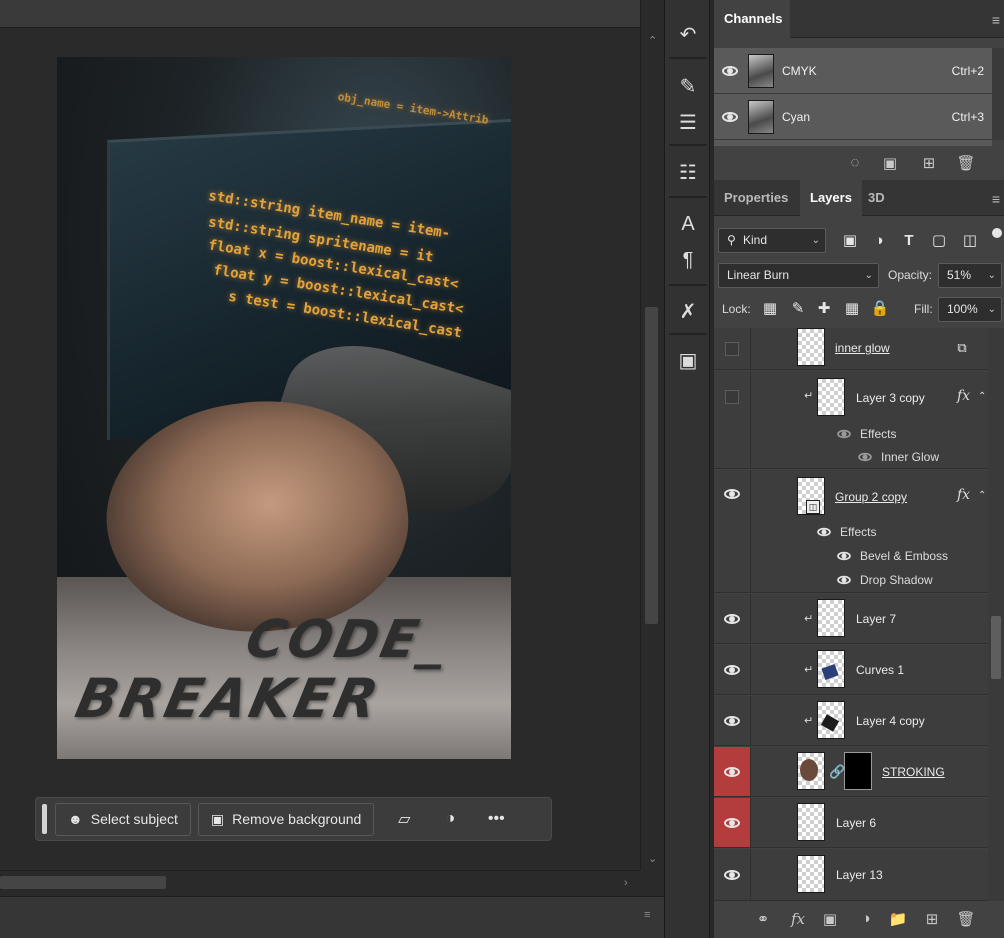 This screenshot has height=938, width=1004. I want to click on filter-smartobject-icon: ◫, so click(970, 241).